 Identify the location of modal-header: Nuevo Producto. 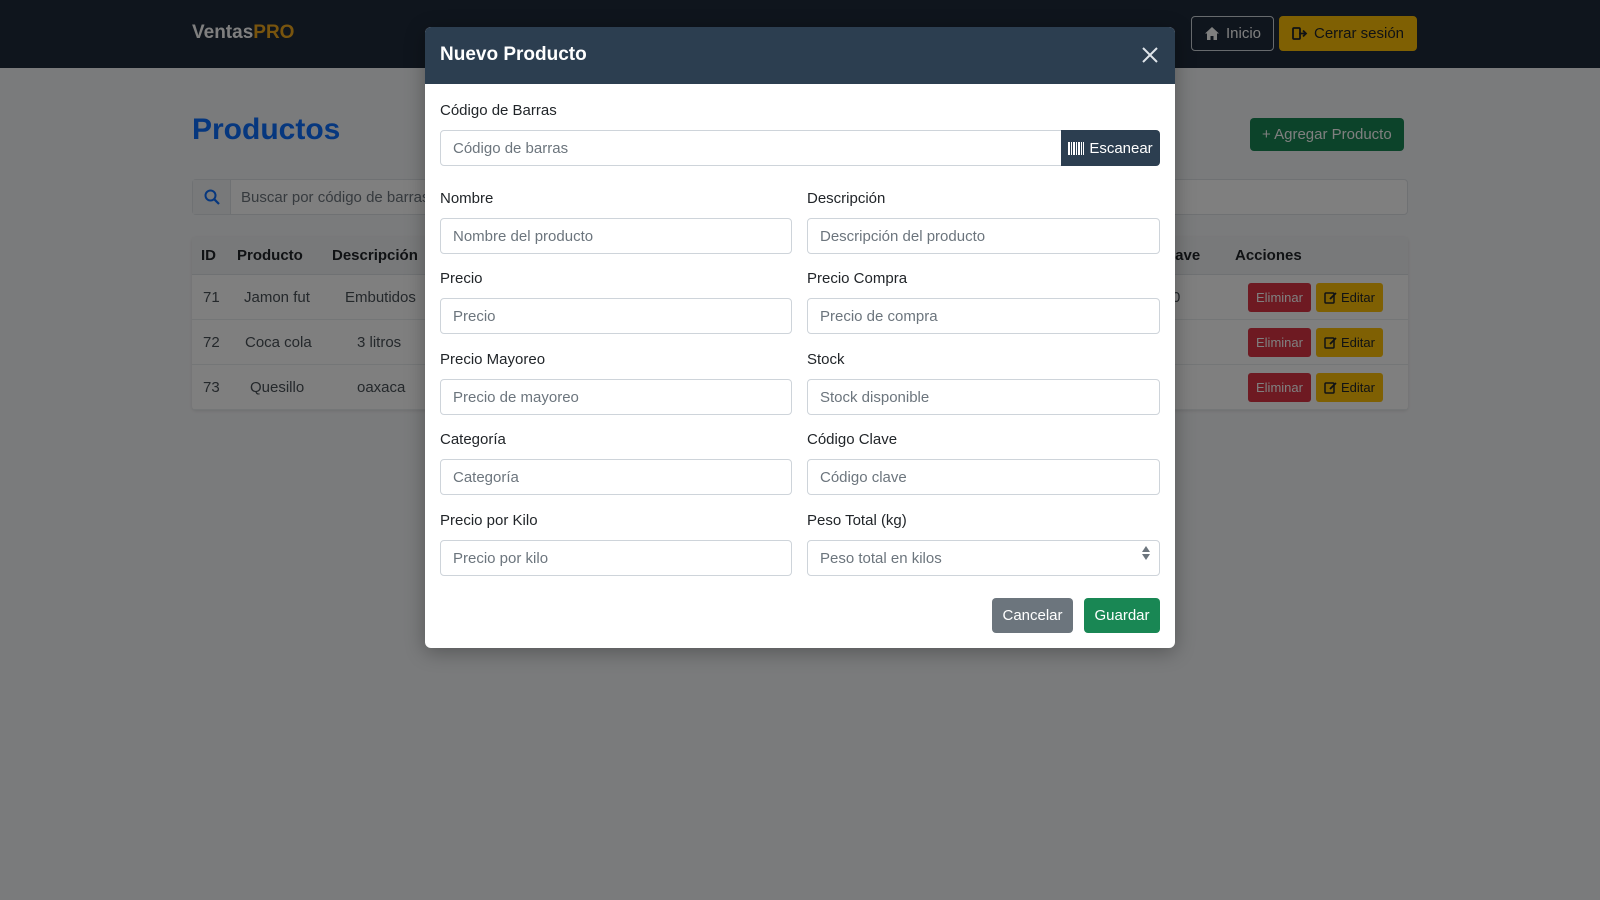
(800, 55).